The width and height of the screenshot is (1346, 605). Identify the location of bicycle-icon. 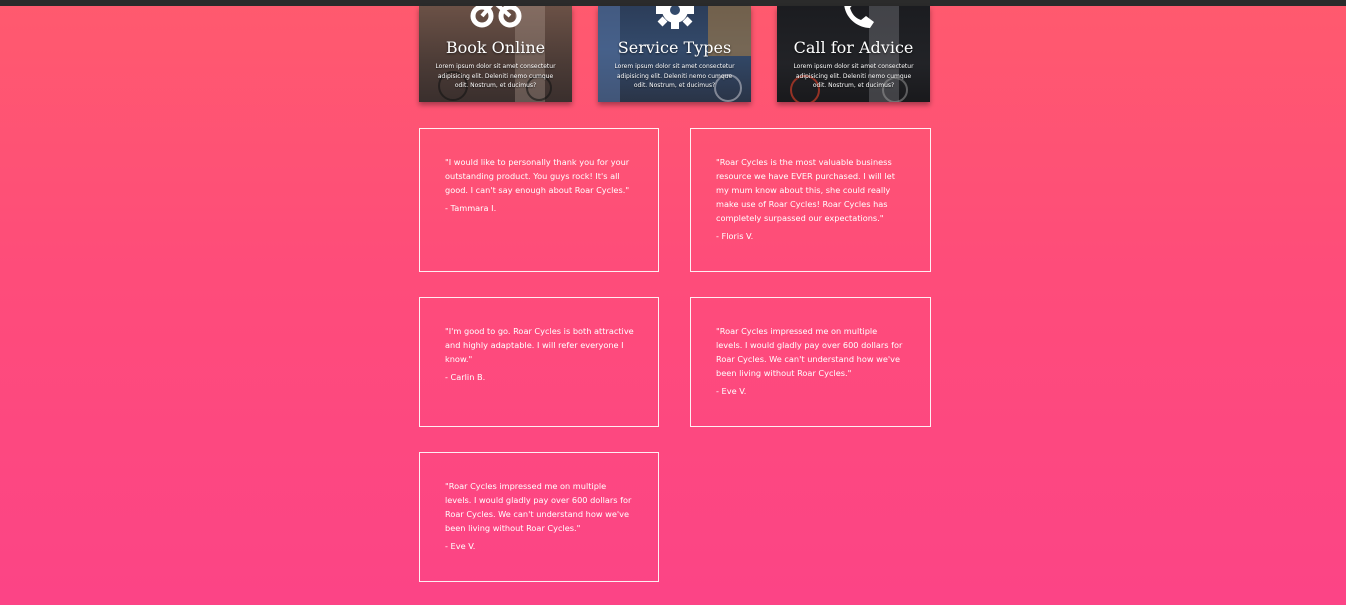
(495, 17).